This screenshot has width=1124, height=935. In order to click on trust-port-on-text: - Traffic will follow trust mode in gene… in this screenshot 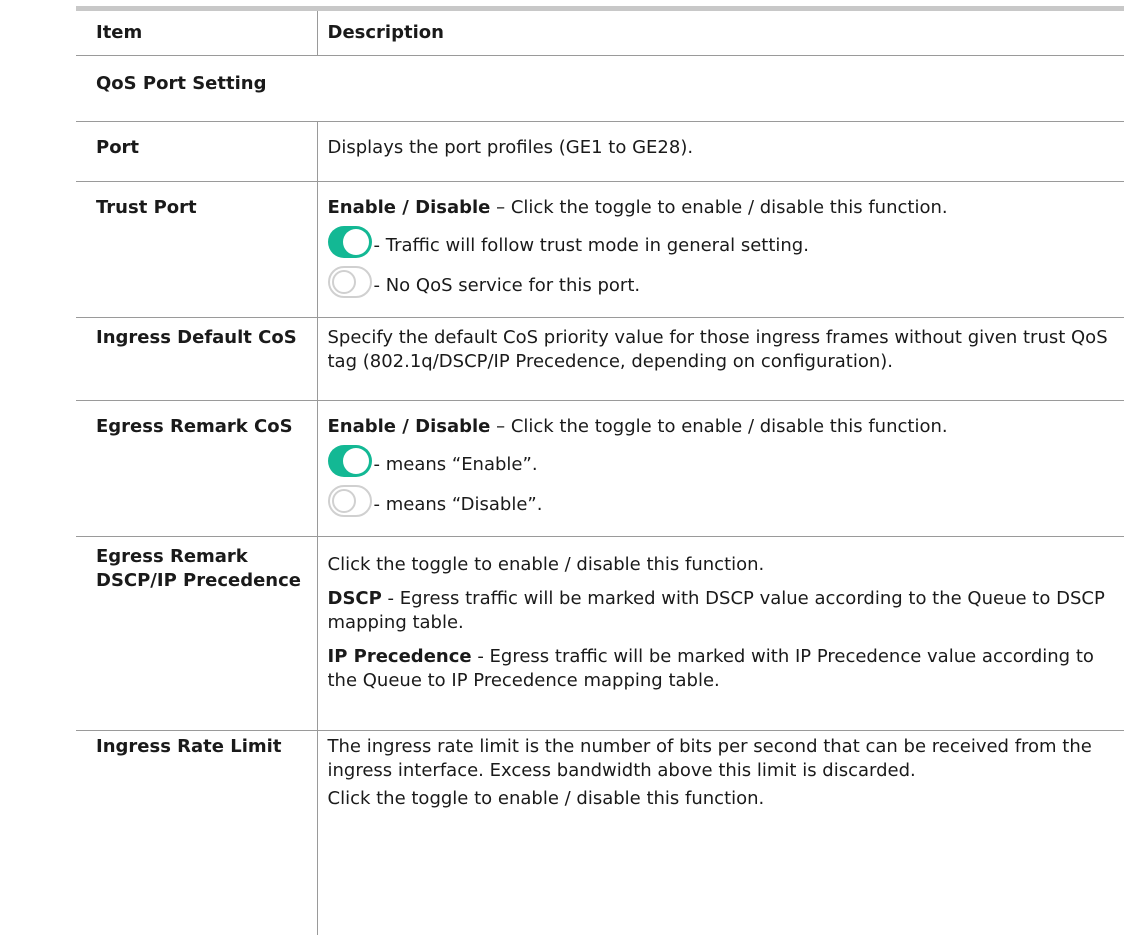, I will do `click(591, 245)`.